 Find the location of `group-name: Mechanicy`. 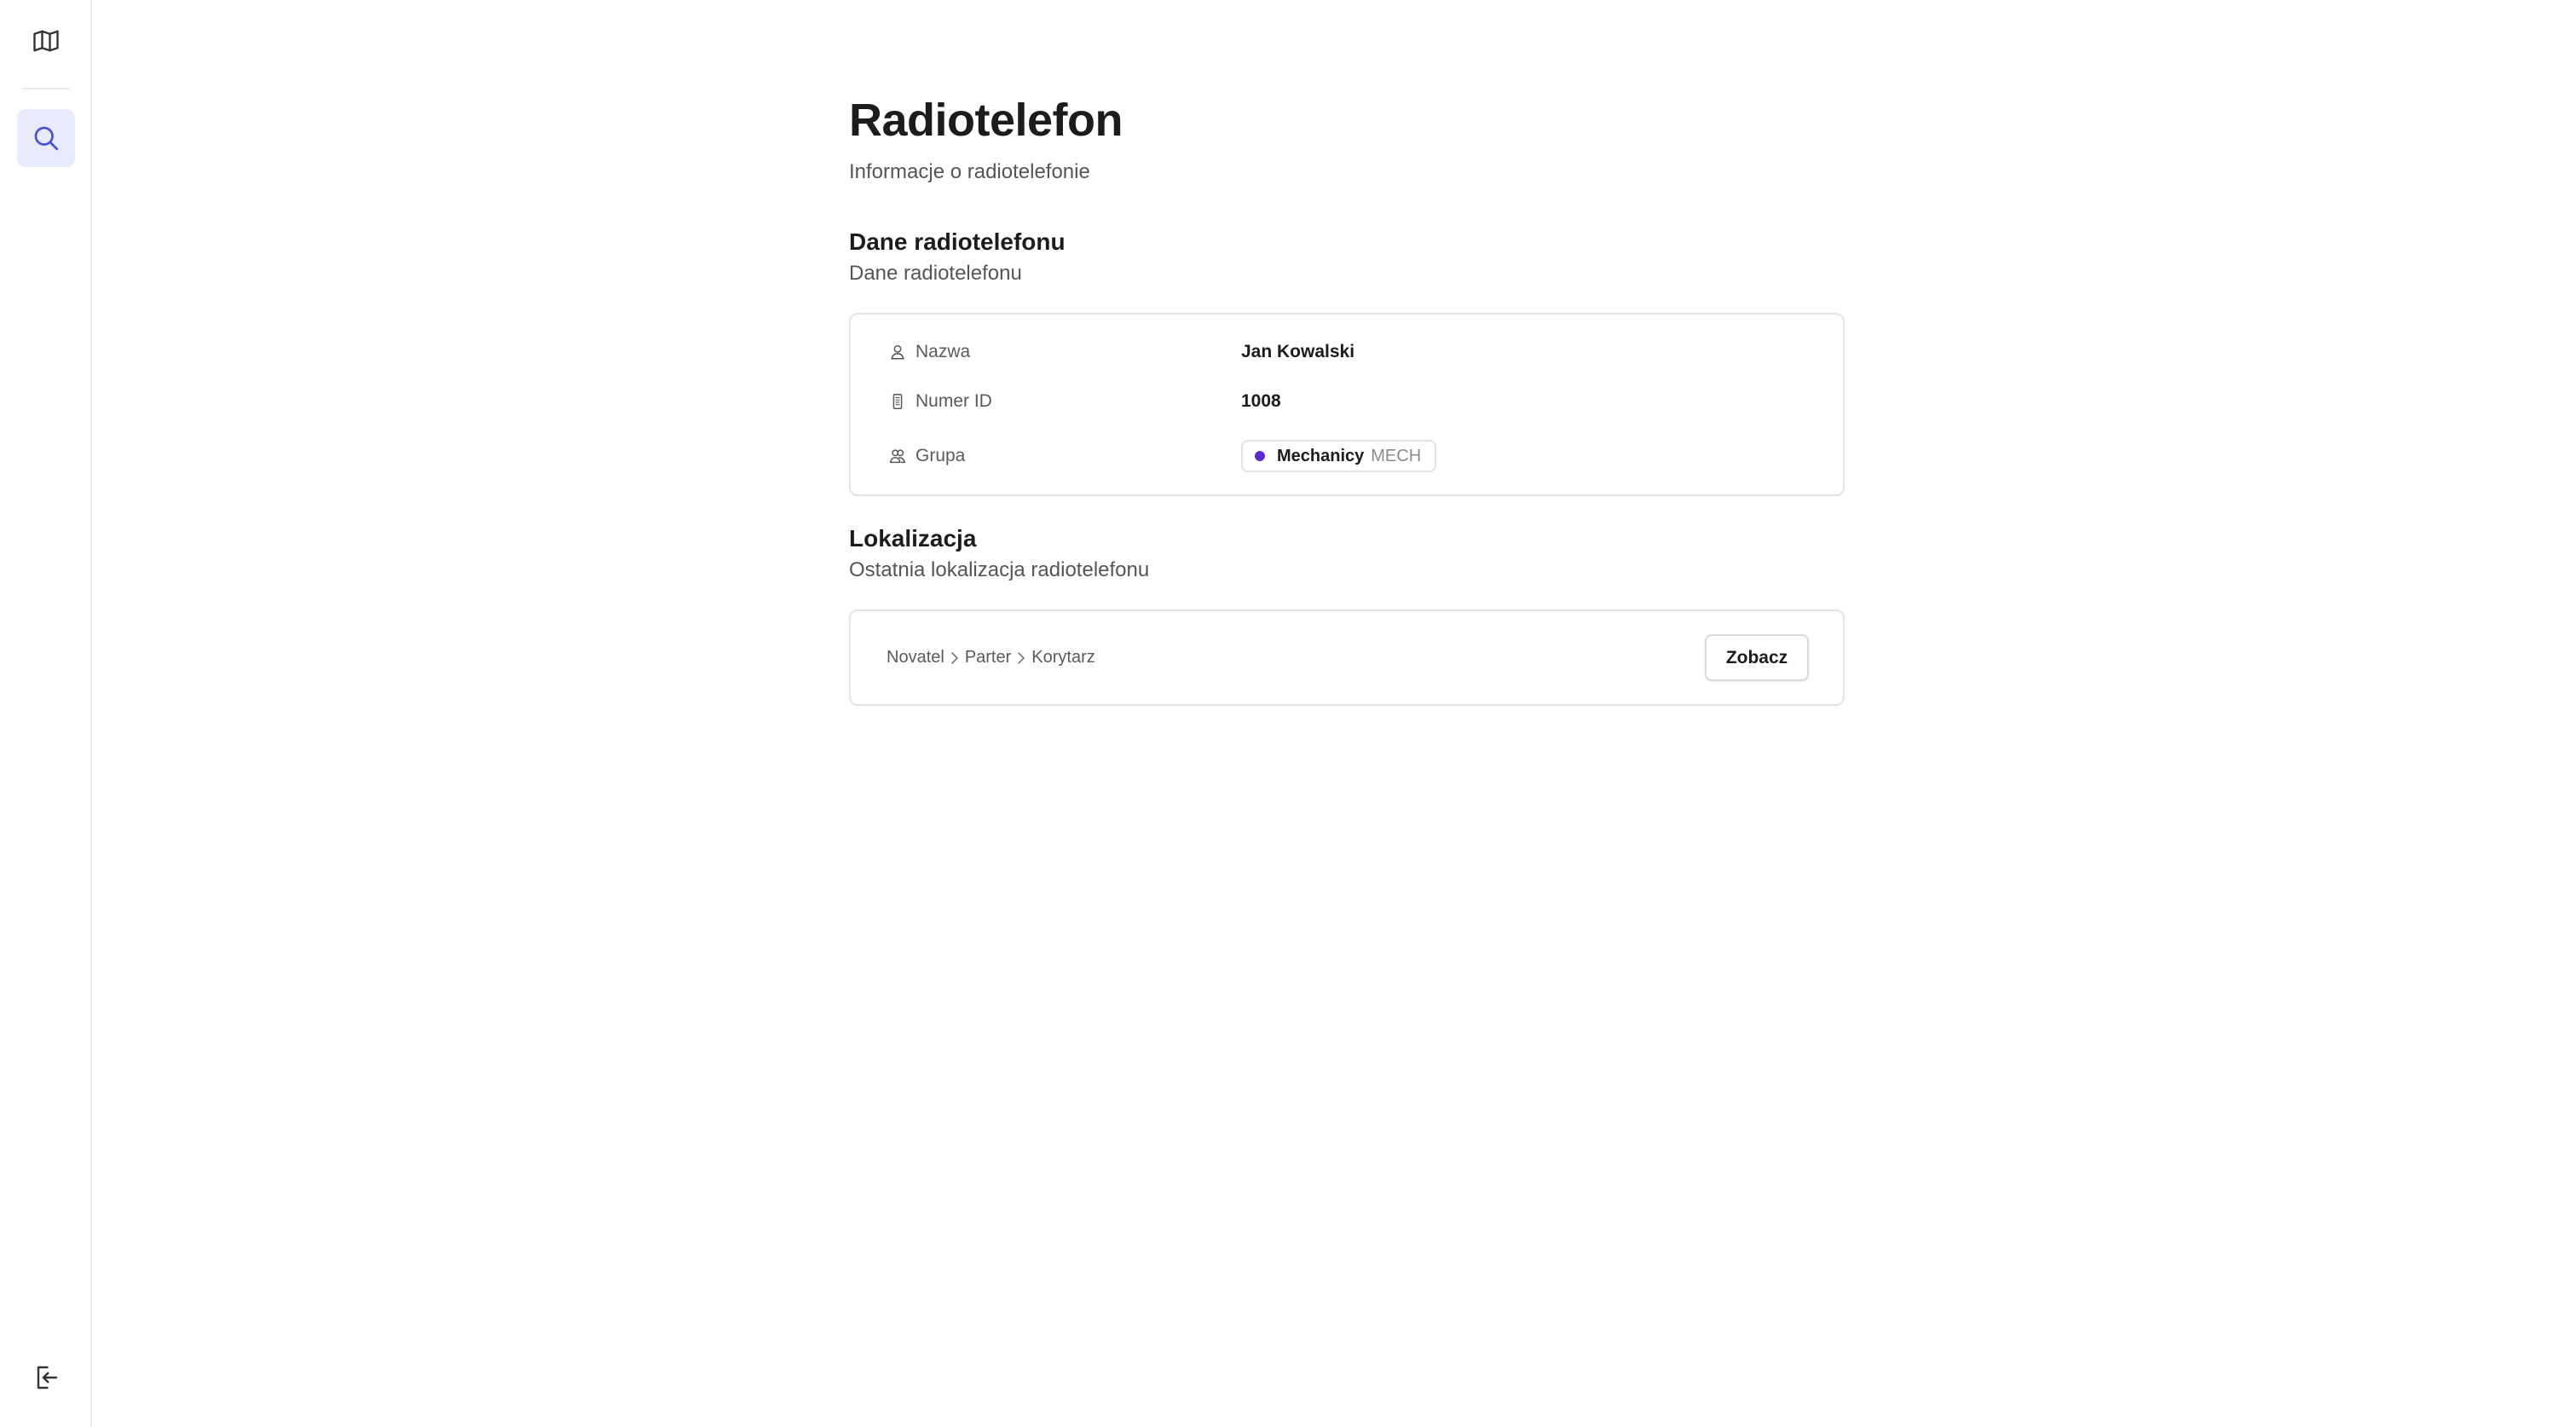

group-name: Mechanicy is located at coordinates (1321, 456).